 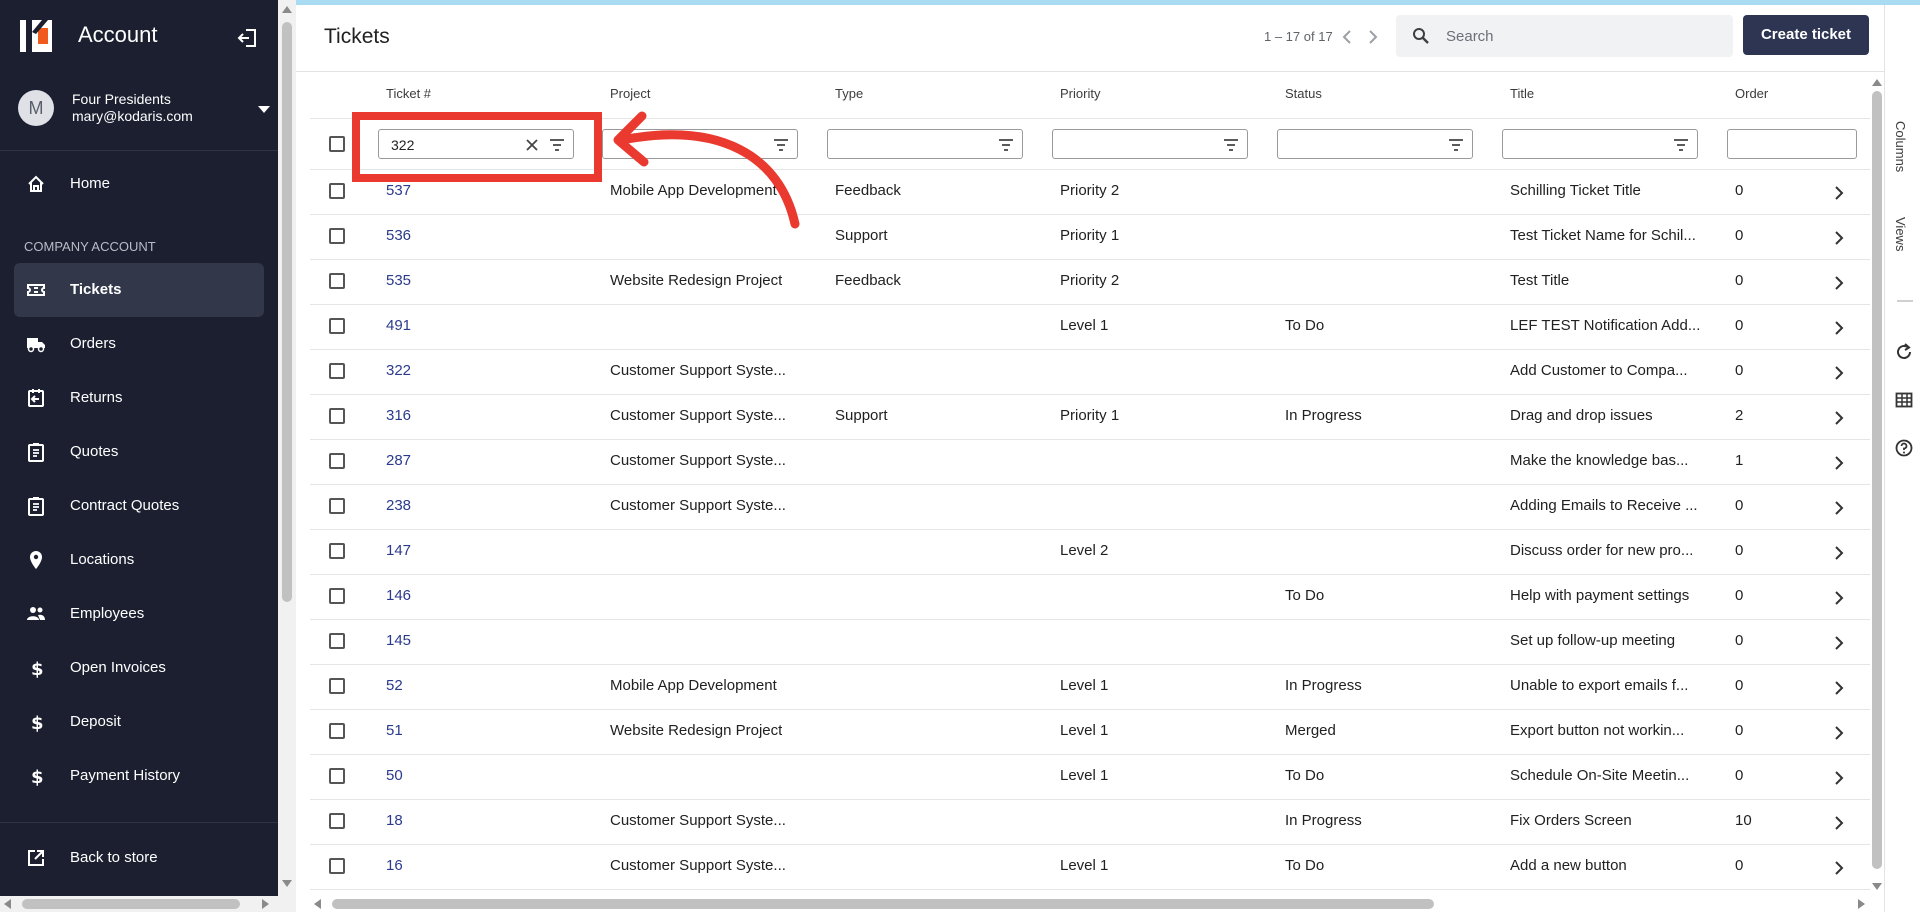 I want to click on sidebar-item-tickets: Tickets, so click(x=139, y=290).